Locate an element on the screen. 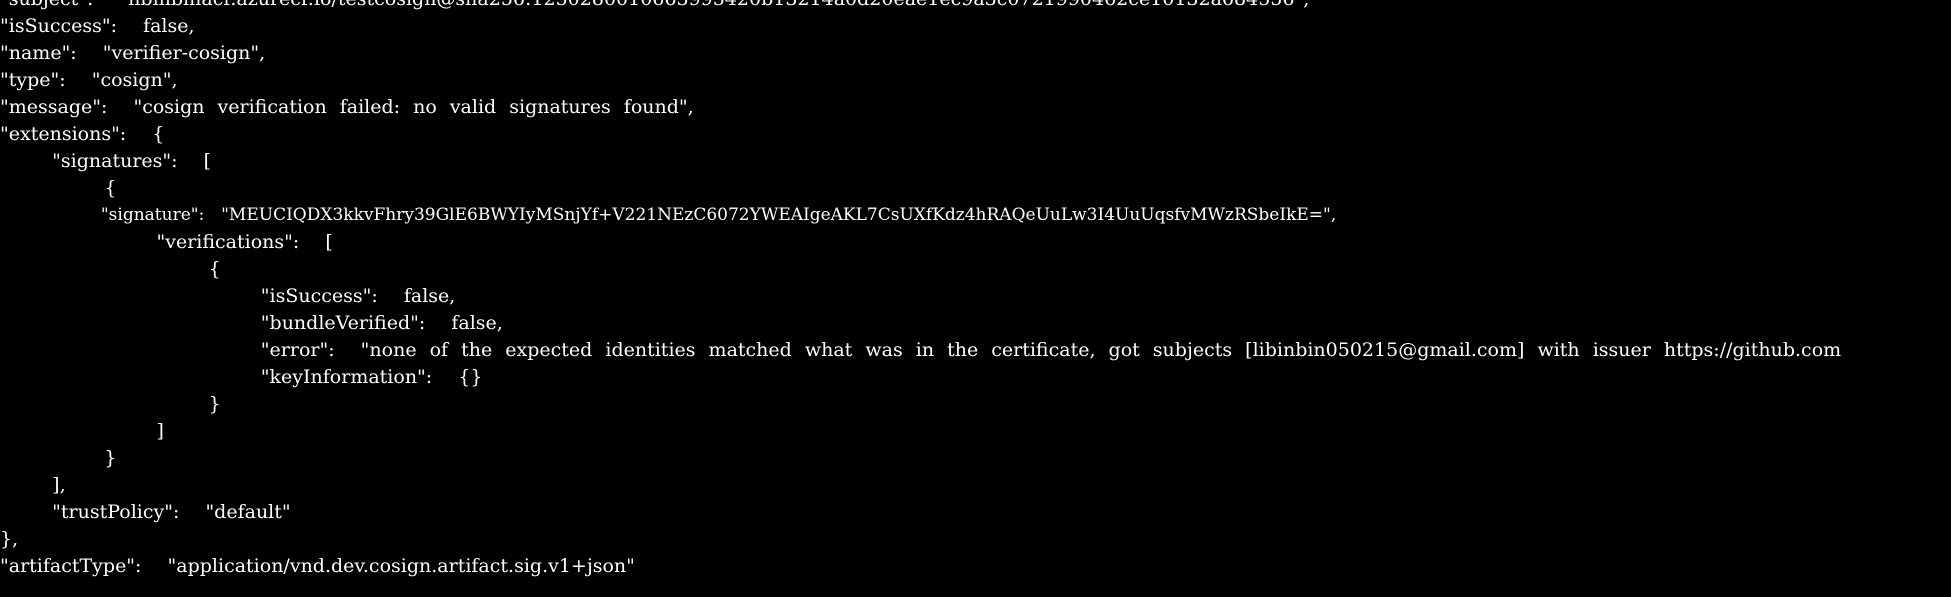 Image resolution: width=1951 pixels, height=597 pixels. json-line-bundleverified: "bundleVerified": false, is located at coordinates (251, 323).